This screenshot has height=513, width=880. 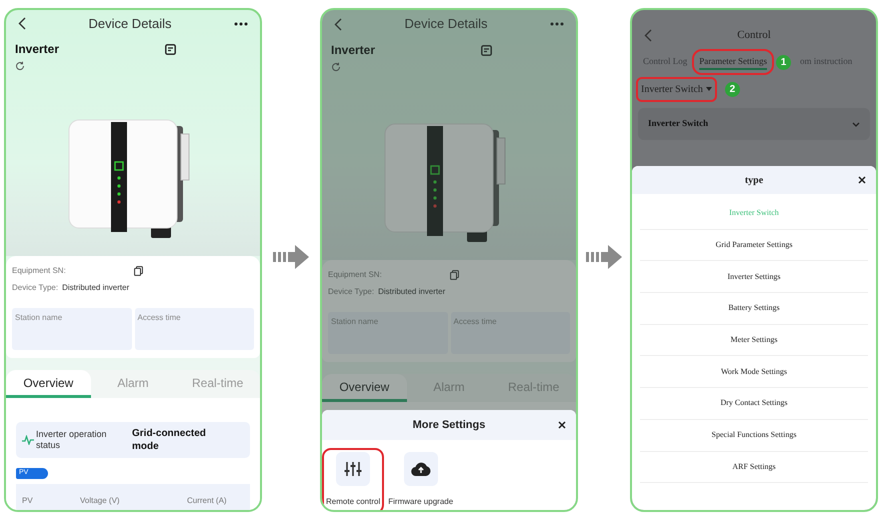 I want to click on copy-icon, so click(x=138, y=271).